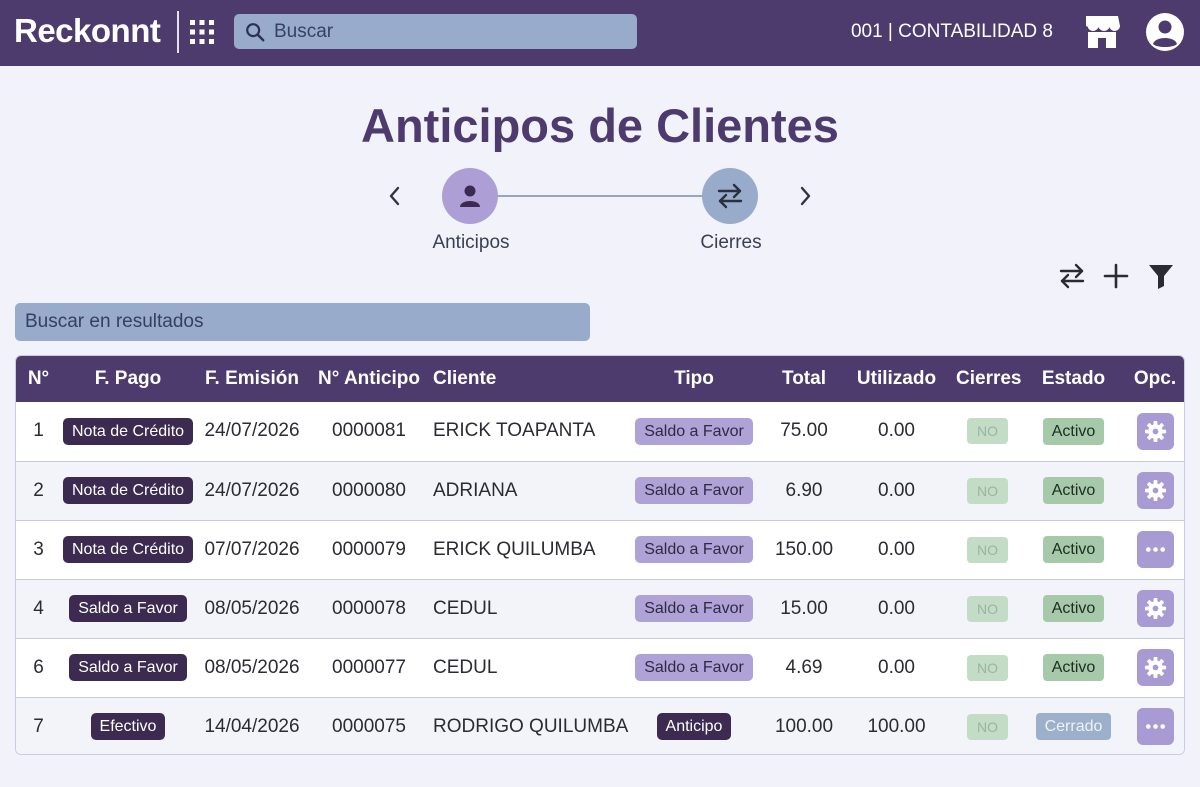 The height and width of the screenshot is (787, 1200). I want to click on chevron-right-icon, so click(805, 196).